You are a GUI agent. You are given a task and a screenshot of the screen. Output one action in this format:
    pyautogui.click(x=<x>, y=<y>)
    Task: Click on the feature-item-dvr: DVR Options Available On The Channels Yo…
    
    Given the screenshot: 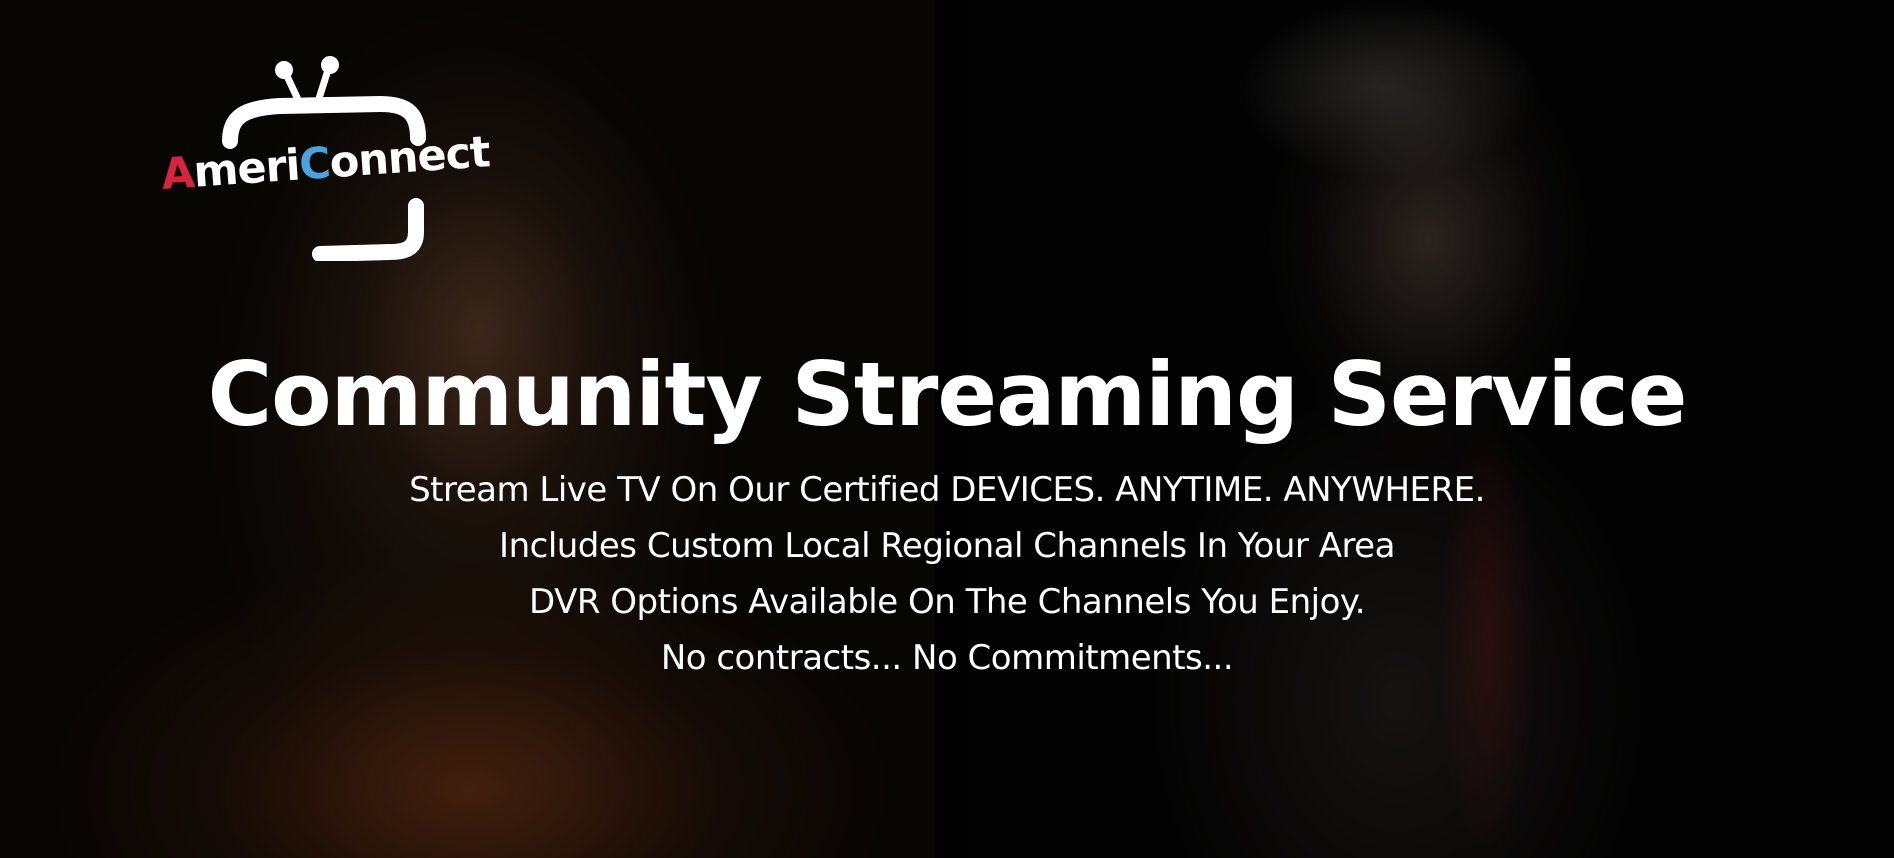 What is the action you would take?
    pyautogui.click(x=947, y=602)
    